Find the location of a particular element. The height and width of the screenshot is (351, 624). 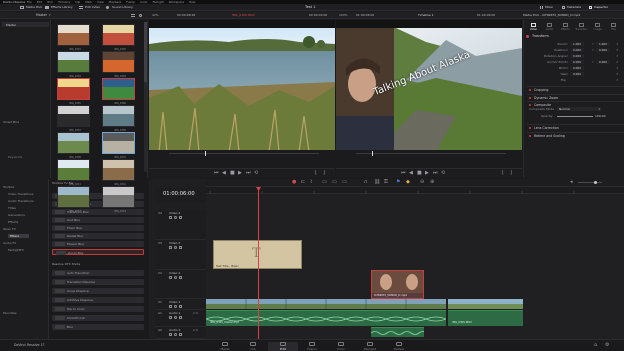

tab-file: File is located at coordinates (613, 27).